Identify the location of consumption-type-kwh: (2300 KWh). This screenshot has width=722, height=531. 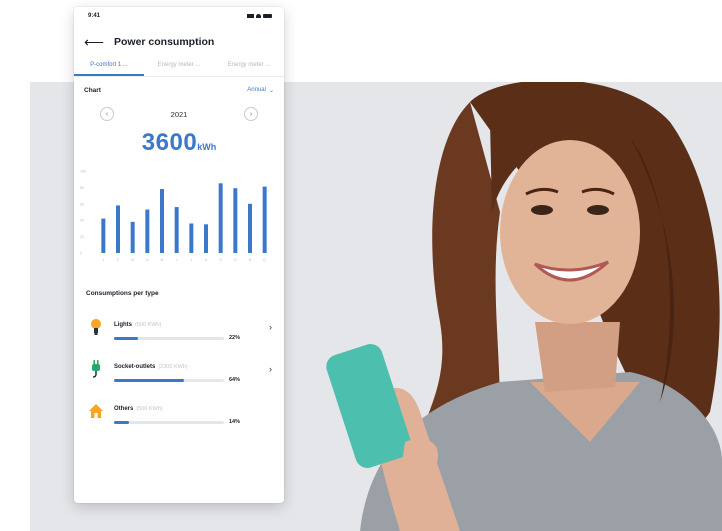
(173, 367).